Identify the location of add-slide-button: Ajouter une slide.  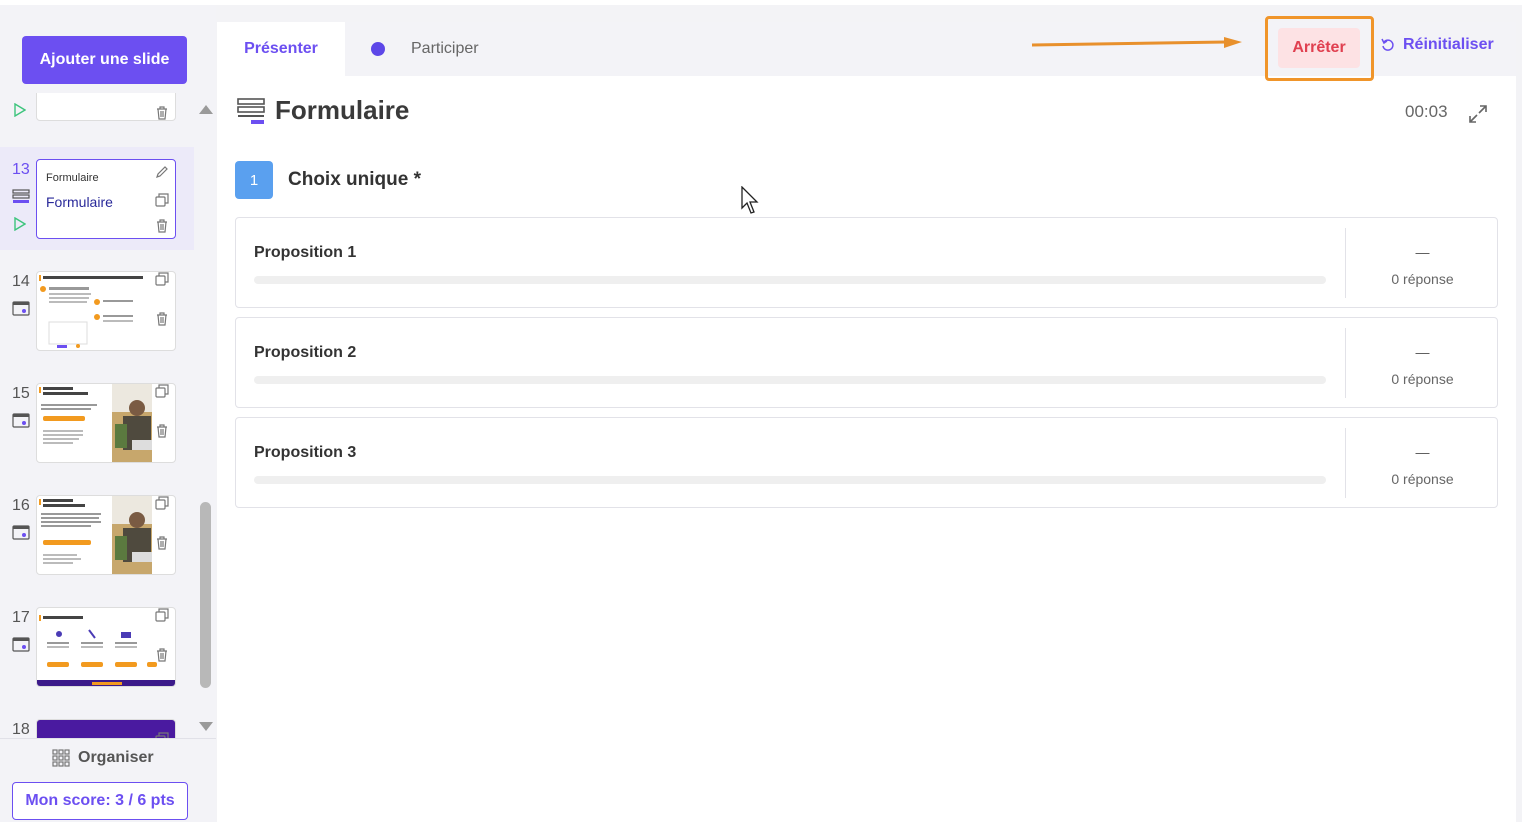
(104, 60).